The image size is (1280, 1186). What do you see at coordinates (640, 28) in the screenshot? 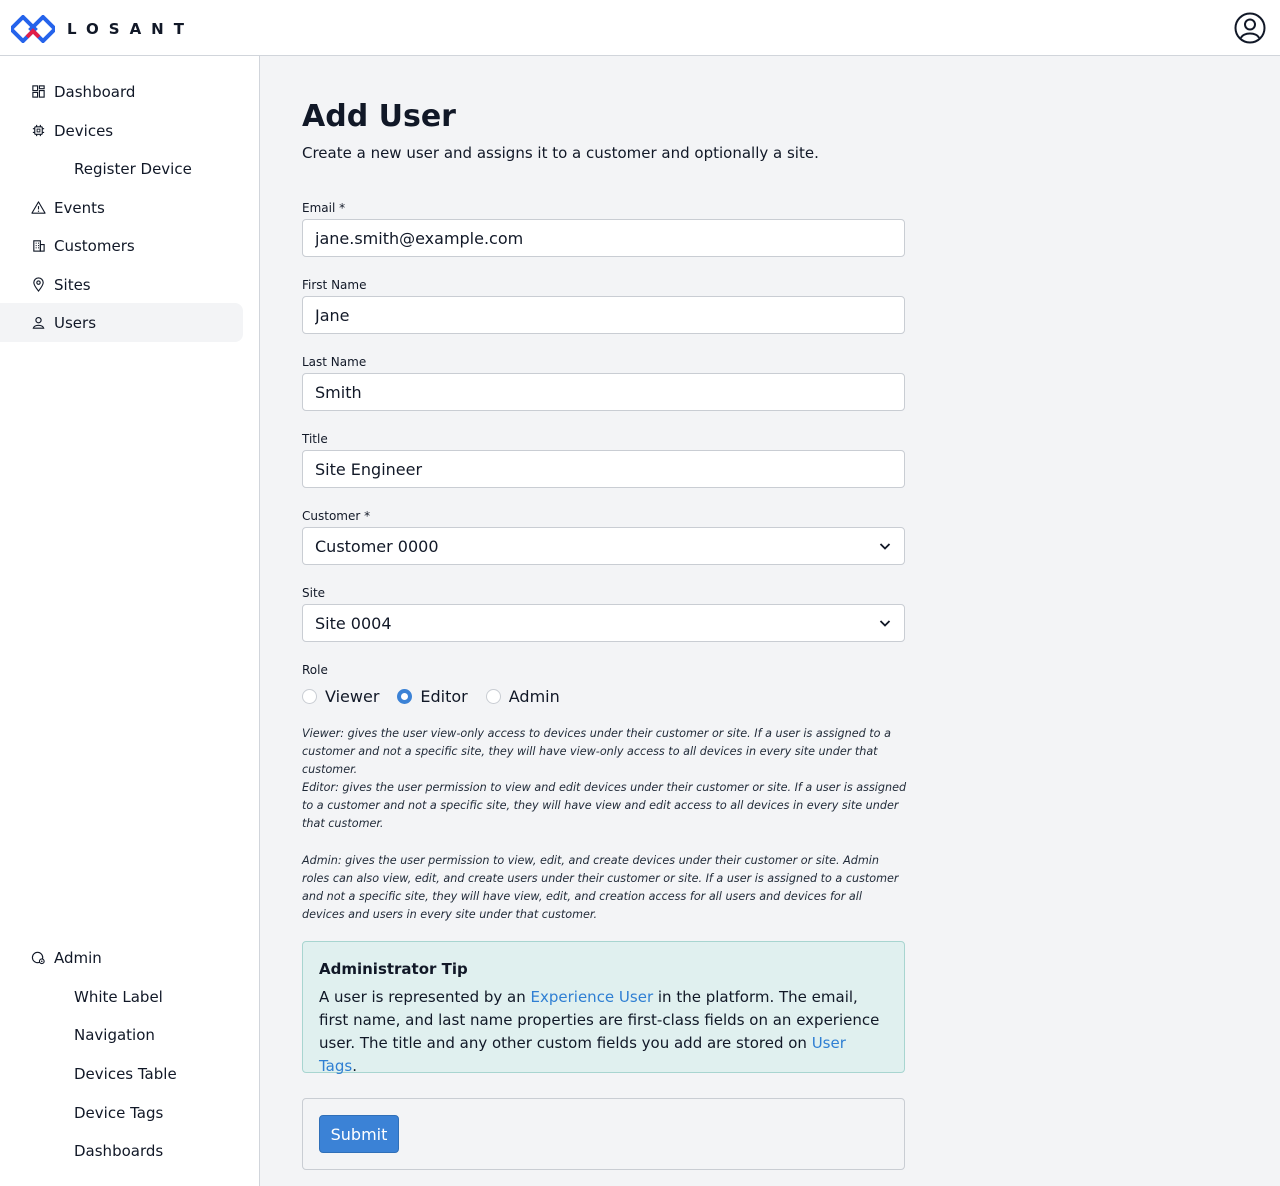
I see `top-bar: LOSANT` at bounding box center [640, 28].